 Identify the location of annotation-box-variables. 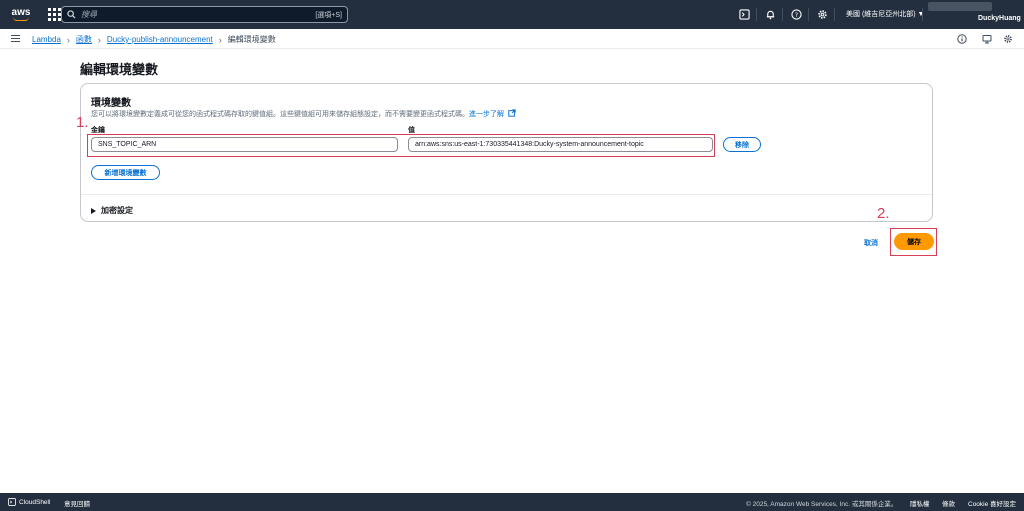
(401, 145).